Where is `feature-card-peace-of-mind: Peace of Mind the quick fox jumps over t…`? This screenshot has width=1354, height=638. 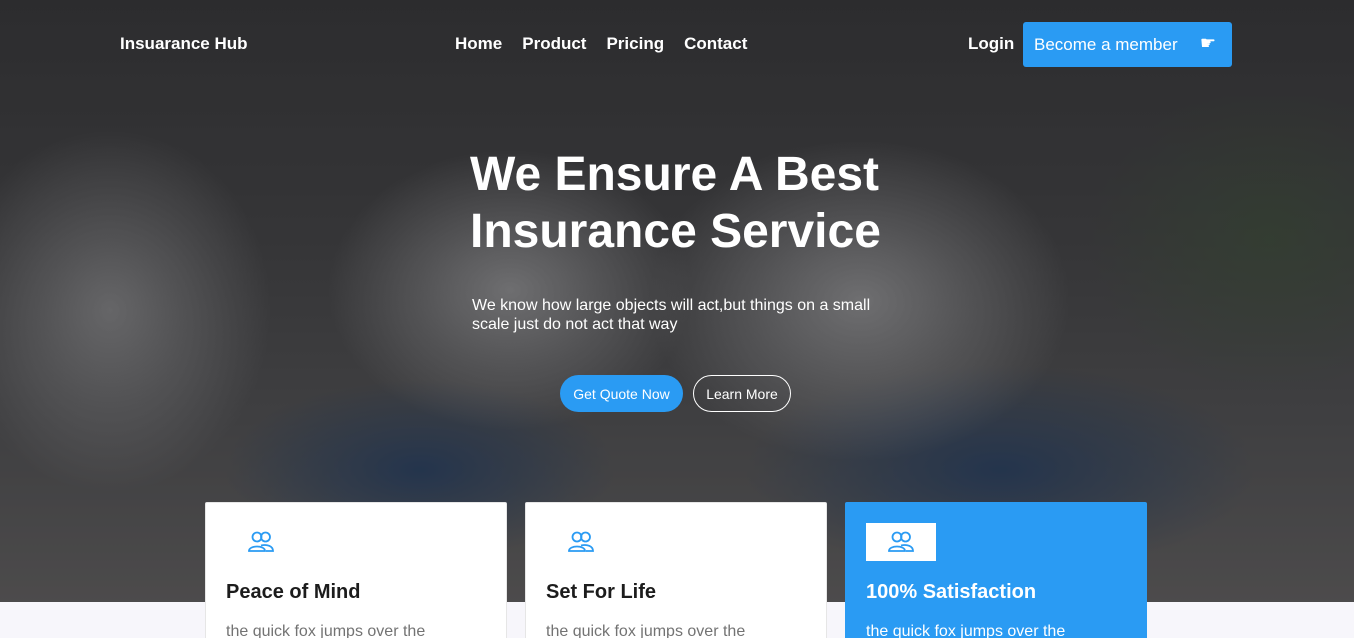 feature-card-peace-of-mind: Peace of Mind the quick fox jumps over t… is located at coordinates (356, 570).